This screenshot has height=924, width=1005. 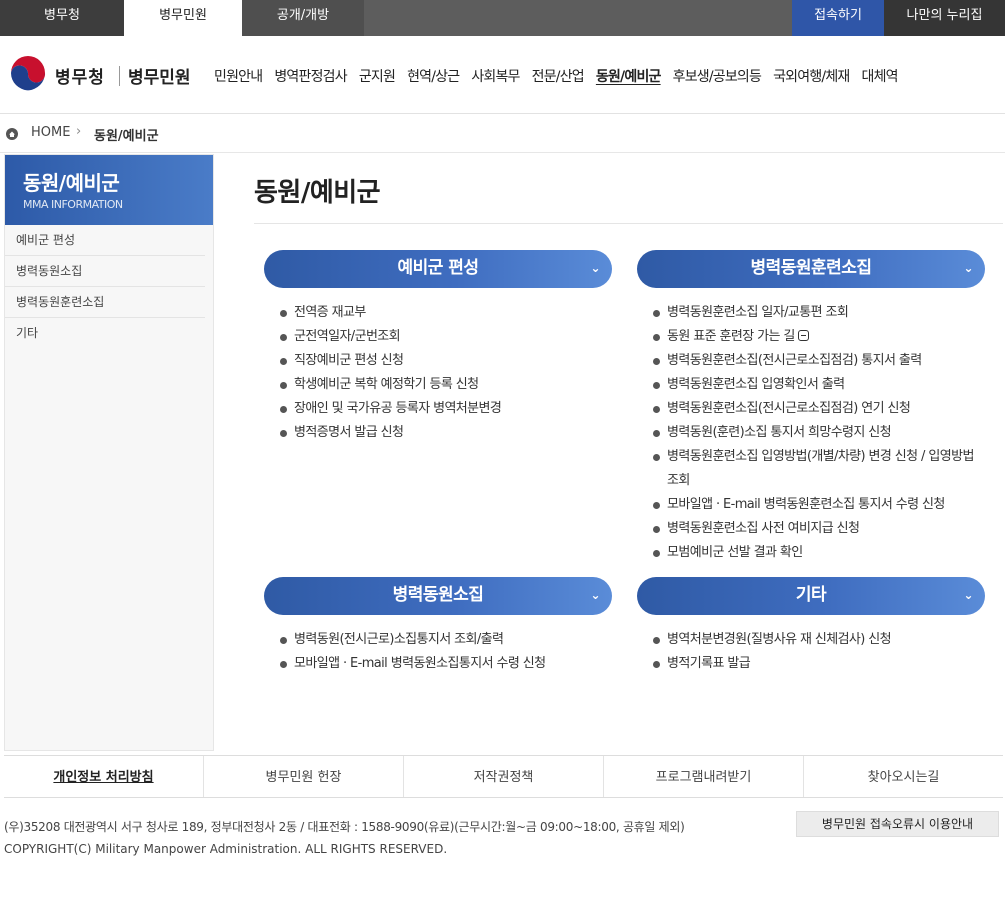 I want to click on list-item-label: 모범예비군 선발 결과 확인, so click(x=735, y=552).